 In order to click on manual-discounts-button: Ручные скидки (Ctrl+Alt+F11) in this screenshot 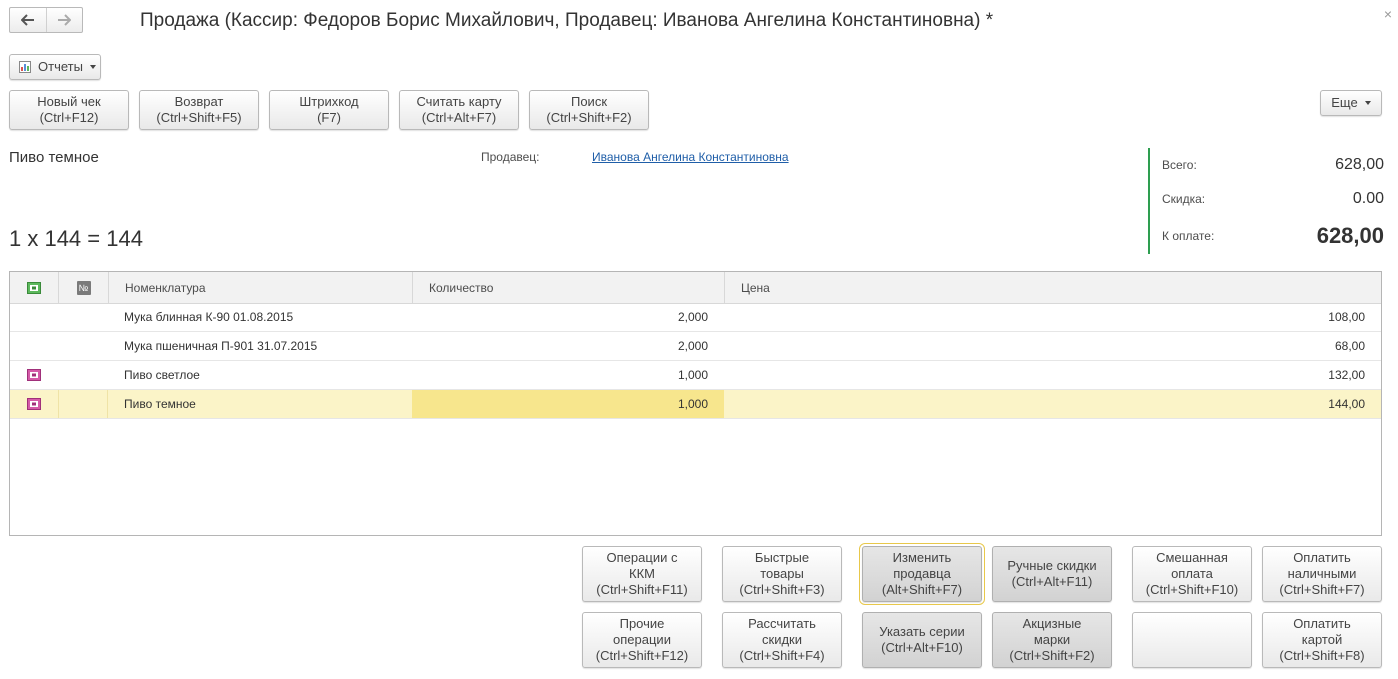, I will do `click(1052, 574)`.